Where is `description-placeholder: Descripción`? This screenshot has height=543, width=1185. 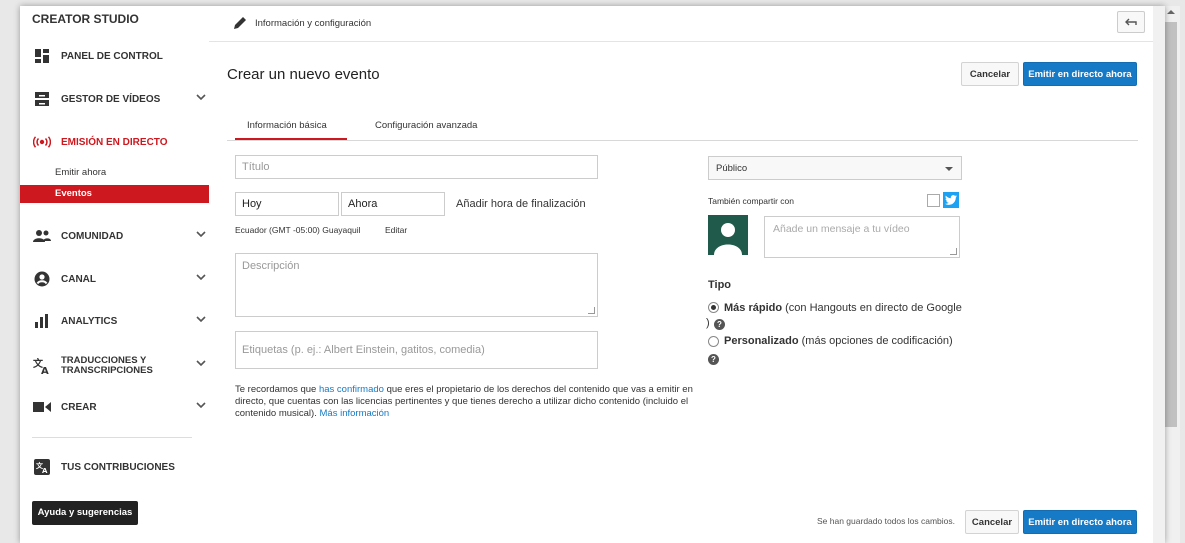
description-placeholder: Descripción is located at coordinates (271, 266).